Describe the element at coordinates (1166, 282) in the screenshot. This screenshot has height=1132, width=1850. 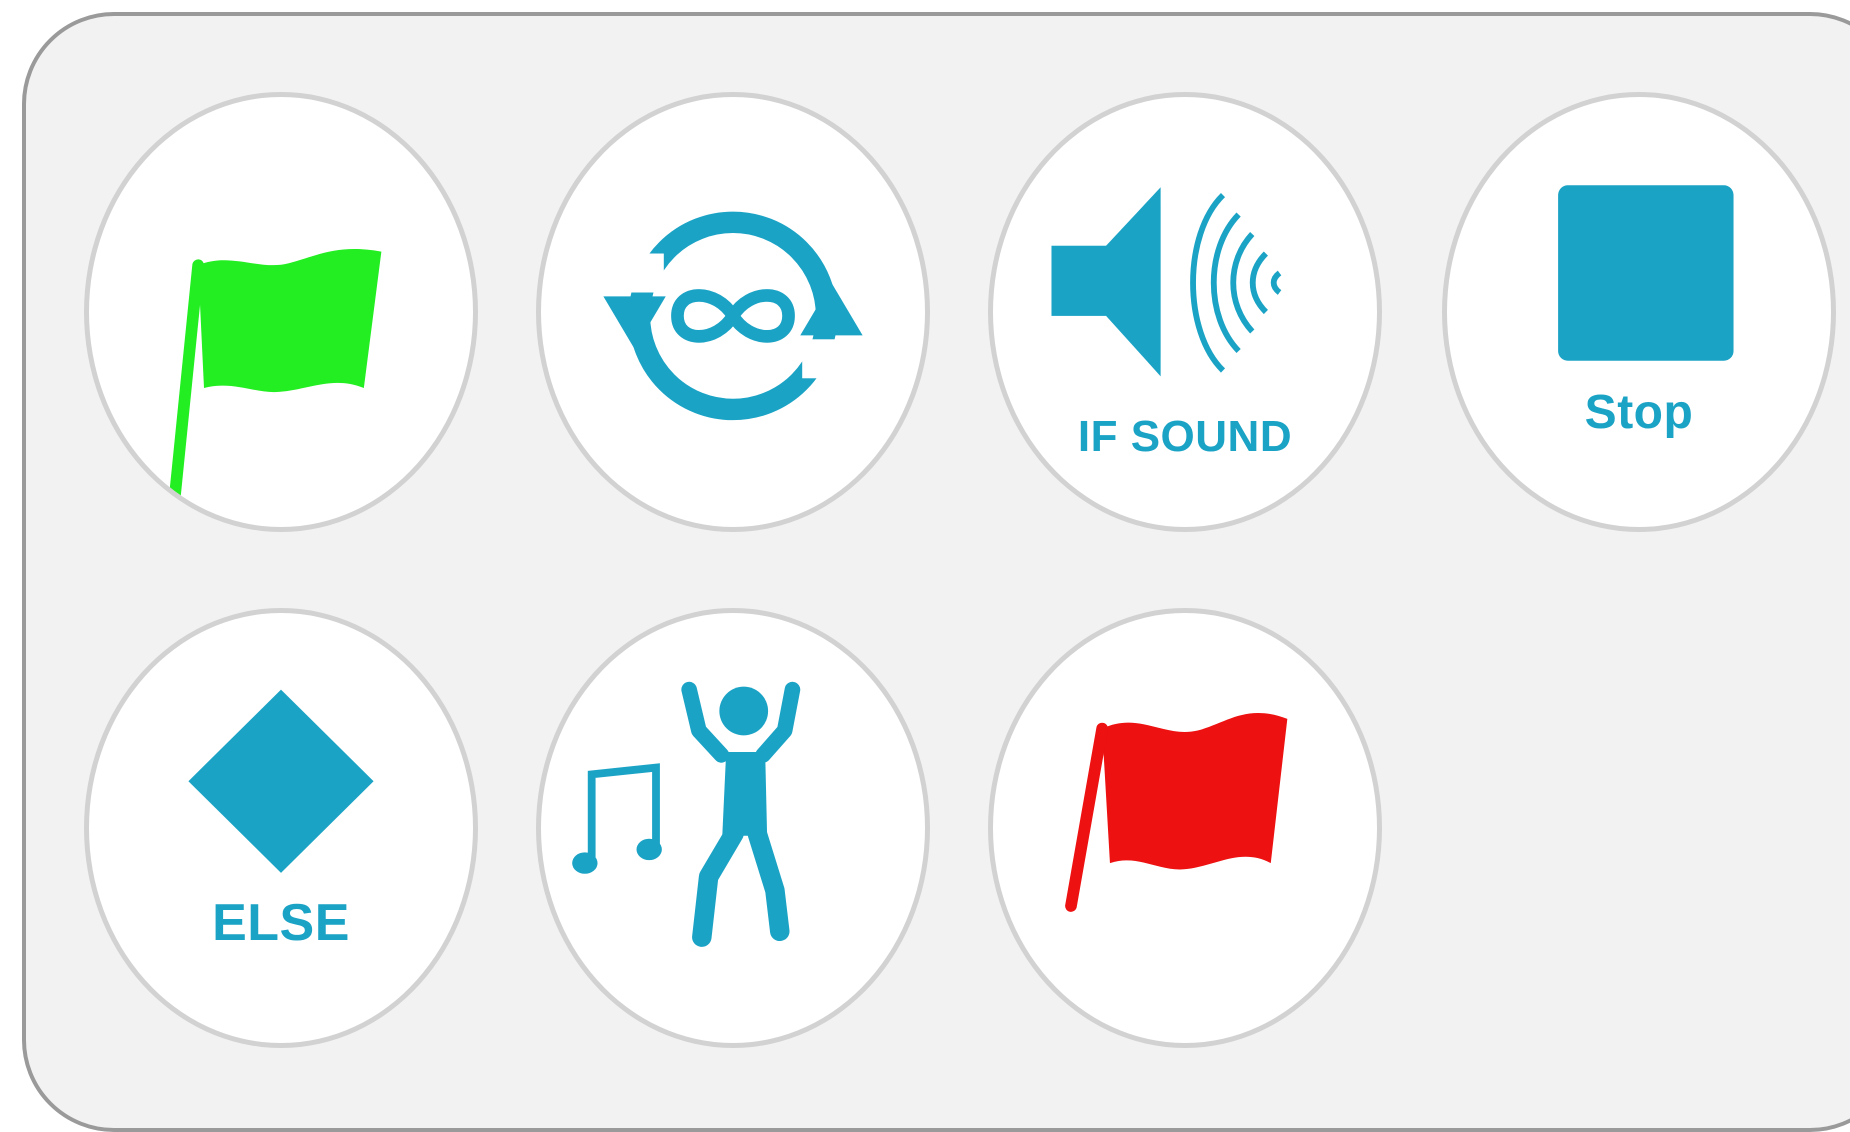
I see `speaker-sound-icon` at that location.